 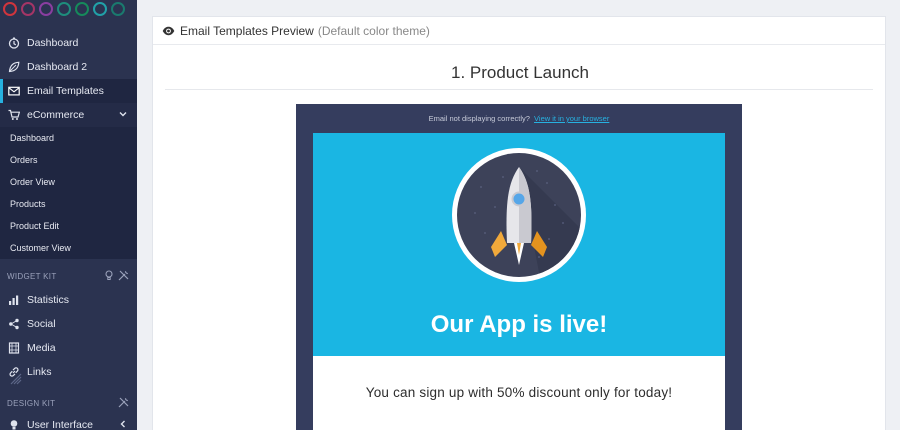 What do you see at coordinates (123, 424) in the screenshot?
I see `chevron-left-icon` at bounding box center [123, 424].